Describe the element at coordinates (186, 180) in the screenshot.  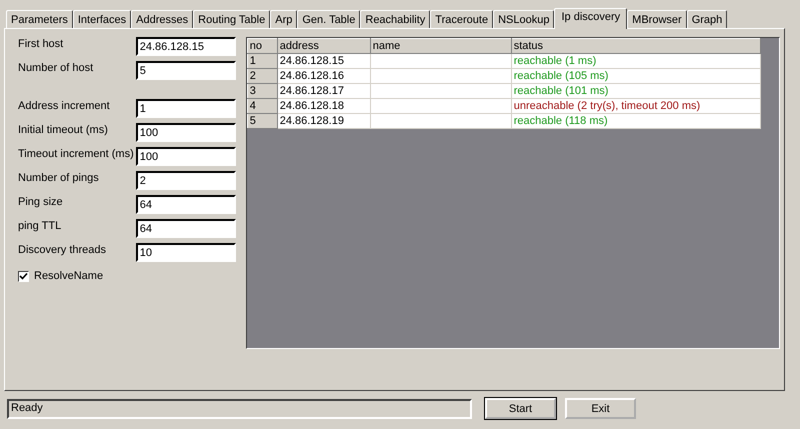
I see `input-field: 2` at that location.